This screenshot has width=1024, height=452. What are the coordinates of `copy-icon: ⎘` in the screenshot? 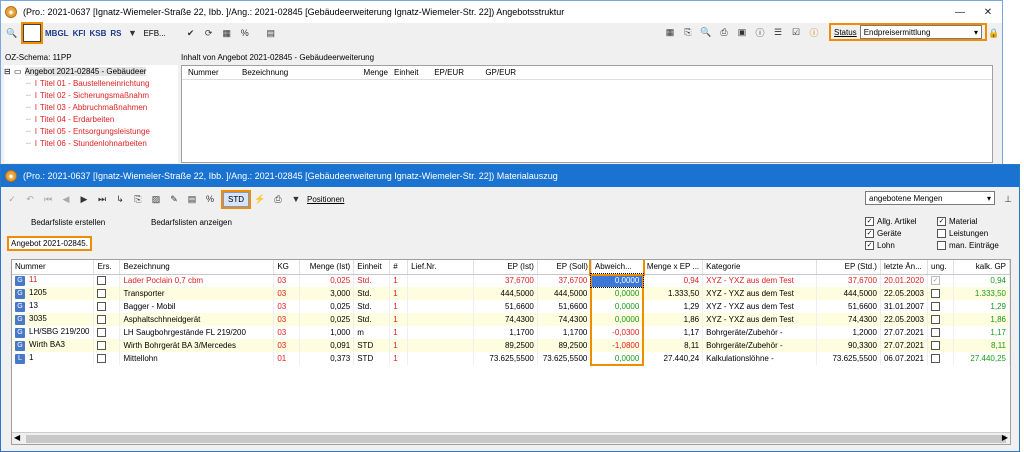 It's located at (138, 199).